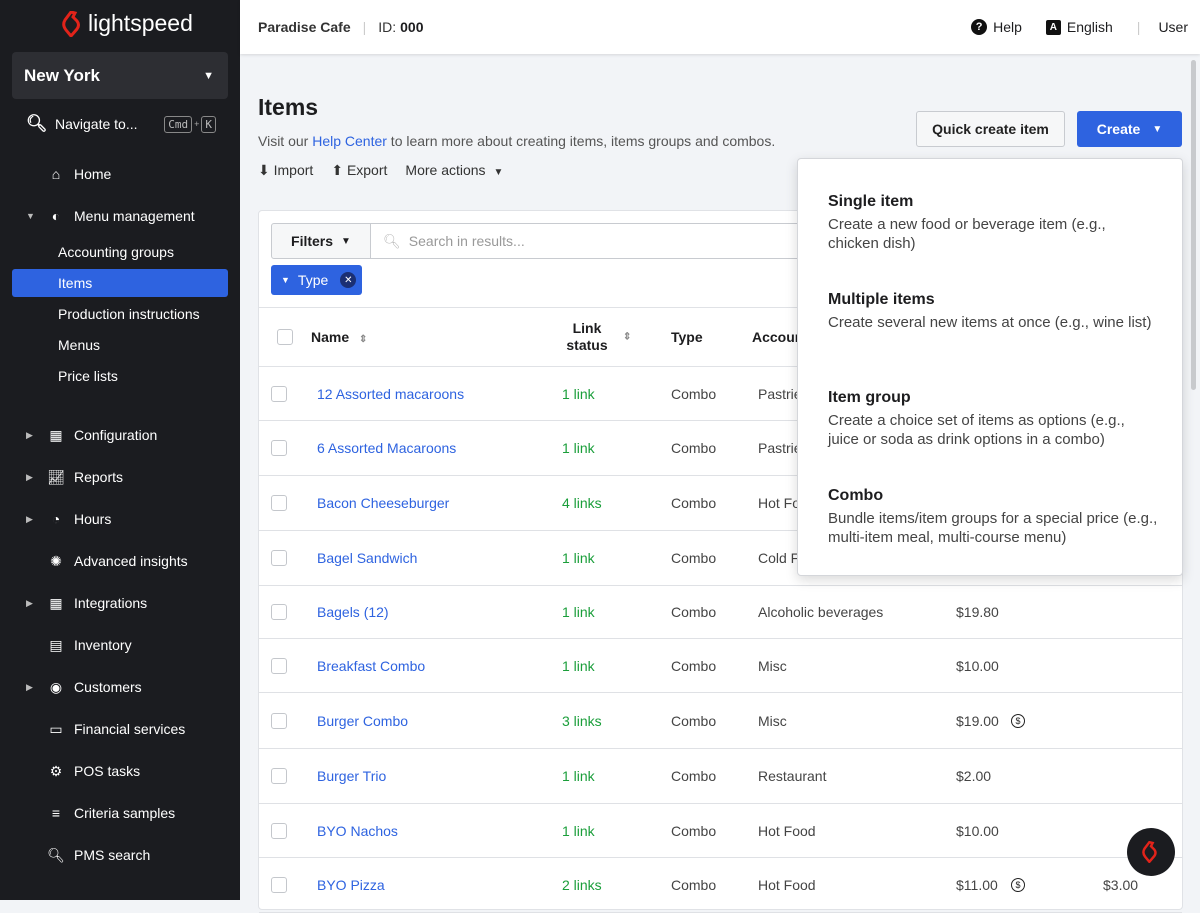  Describe the element at coordinates (29, 602) in the screenshot. I see `caret-icon: ▶` at that location.